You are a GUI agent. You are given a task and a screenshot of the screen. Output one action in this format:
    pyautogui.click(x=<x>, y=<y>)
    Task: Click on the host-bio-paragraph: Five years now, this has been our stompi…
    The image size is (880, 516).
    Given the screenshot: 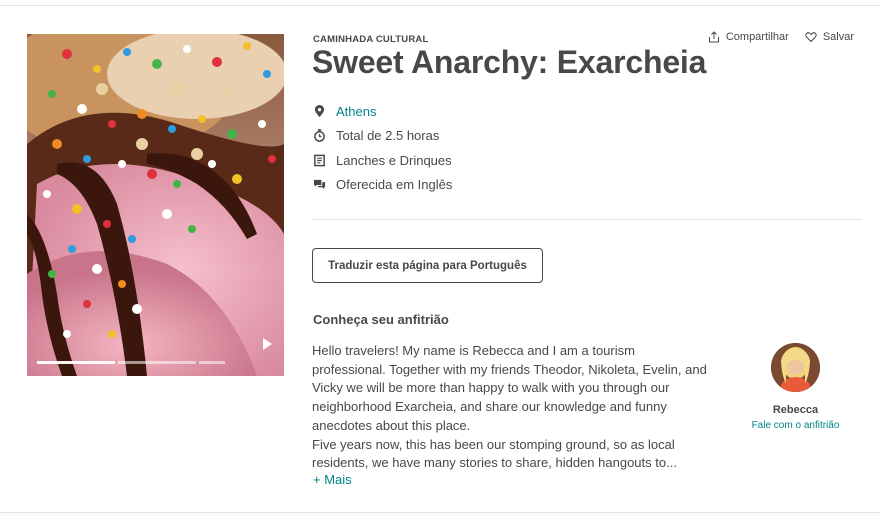 What is the action you would take?
    pyautogui.click(x=494, y=453)
    